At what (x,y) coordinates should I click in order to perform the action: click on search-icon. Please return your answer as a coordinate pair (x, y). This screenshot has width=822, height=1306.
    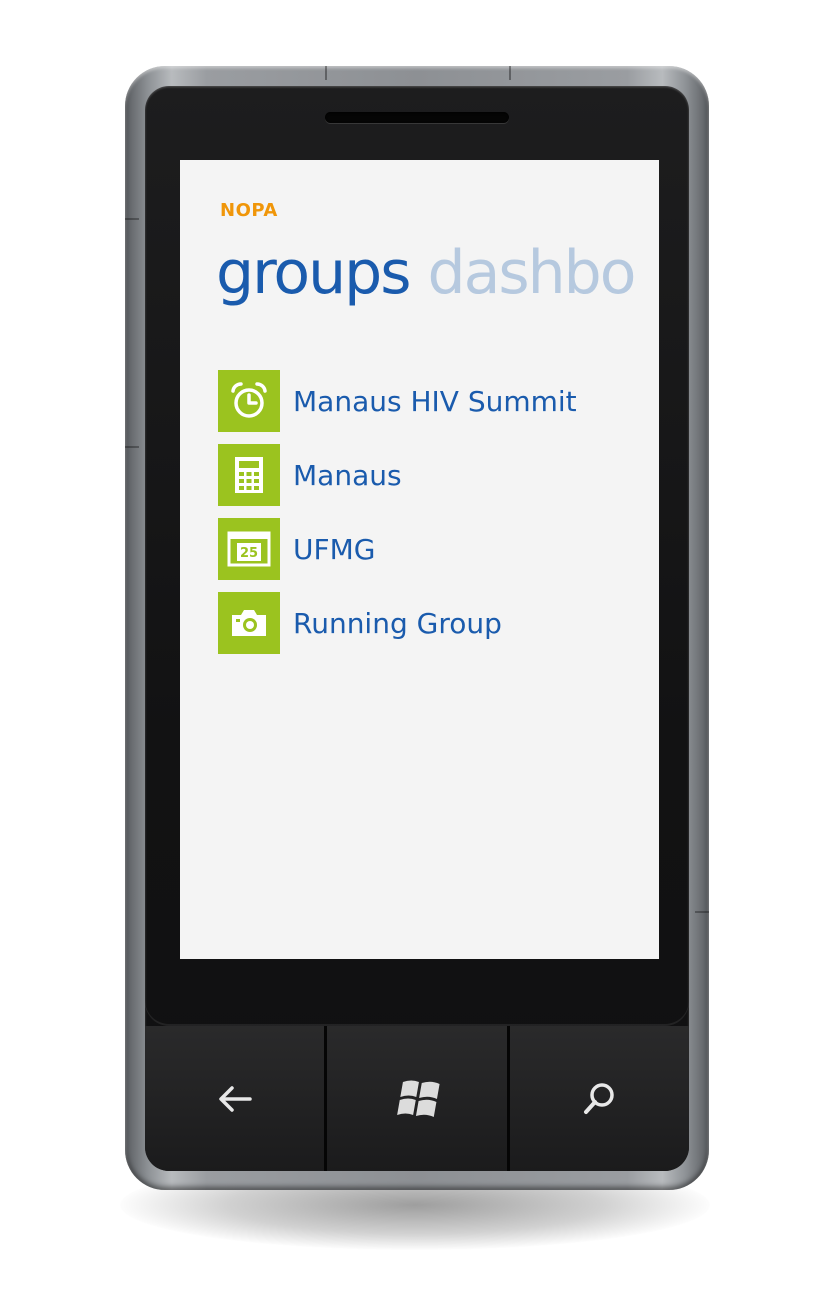
    Looking at the image, I should click on (599, 1098).